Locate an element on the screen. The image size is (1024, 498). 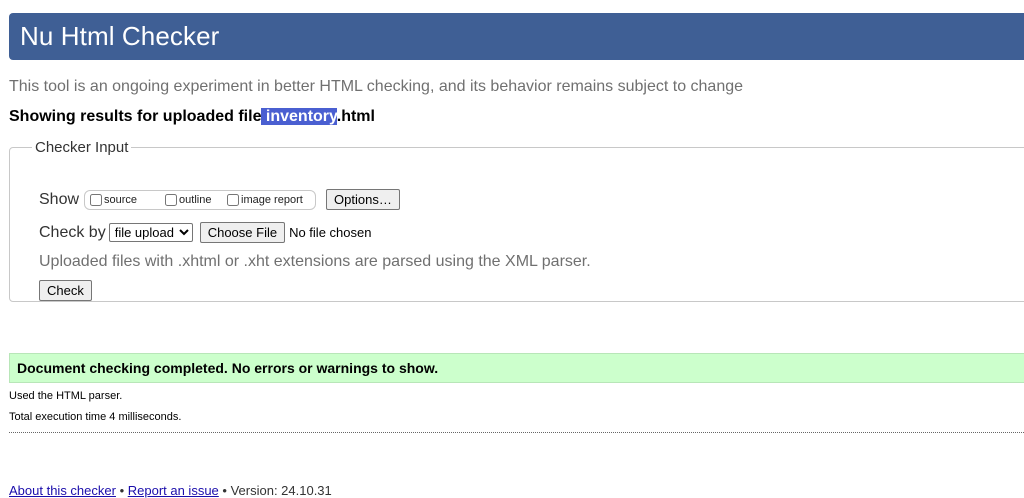
results-filename: inventory is located at coordinates (299, 116).